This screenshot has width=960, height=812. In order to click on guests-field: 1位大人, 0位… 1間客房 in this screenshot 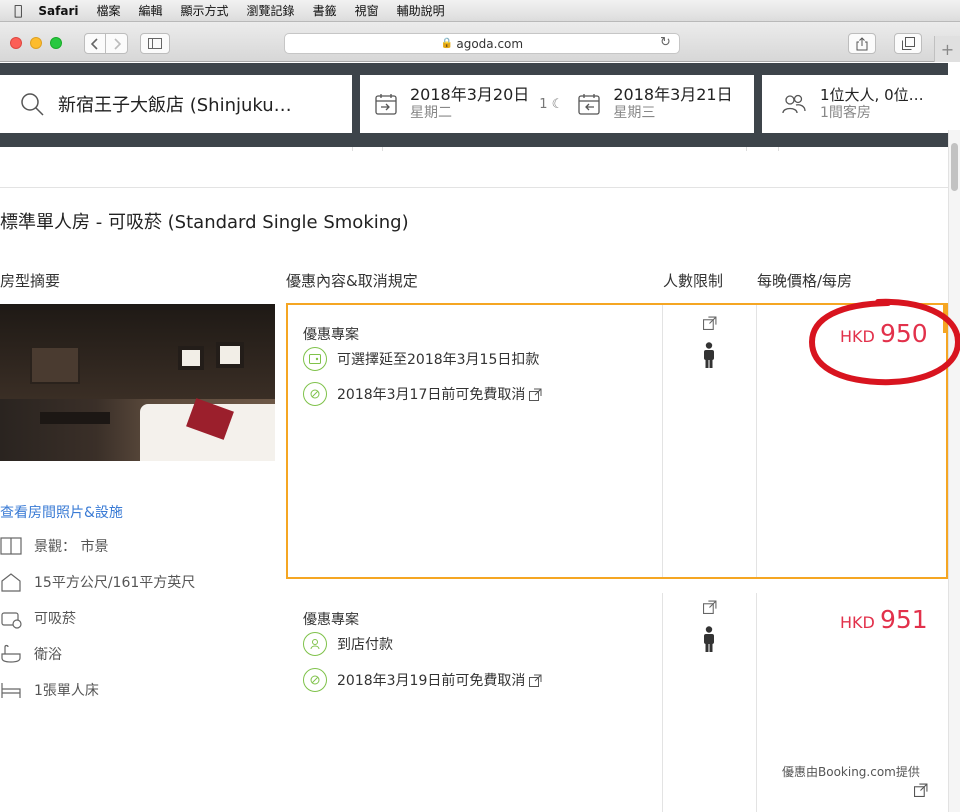, I will do `click(855, 104)`.